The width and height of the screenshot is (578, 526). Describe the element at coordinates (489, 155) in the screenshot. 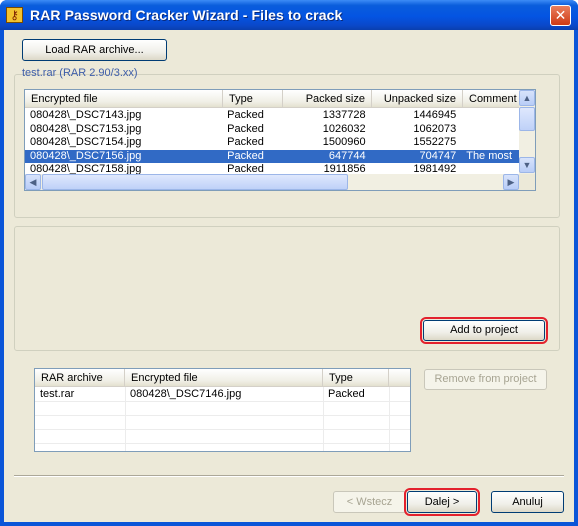

I see `cell-comment: The most` at that location.